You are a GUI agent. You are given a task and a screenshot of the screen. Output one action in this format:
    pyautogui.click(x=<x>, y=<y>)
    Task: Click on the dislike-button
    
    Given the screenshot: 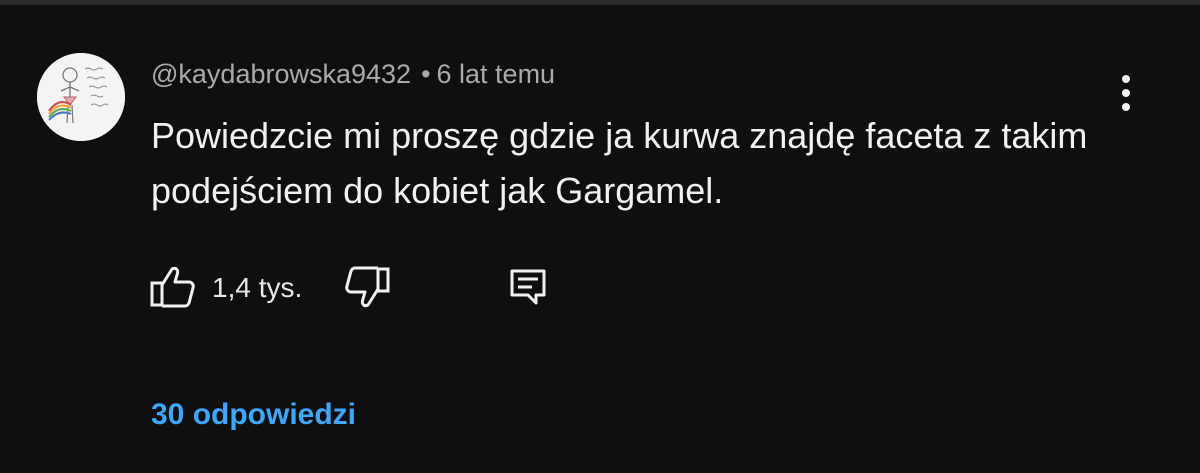 What is the action you would take?
    pyautogui.click(x=368, y=287)
    